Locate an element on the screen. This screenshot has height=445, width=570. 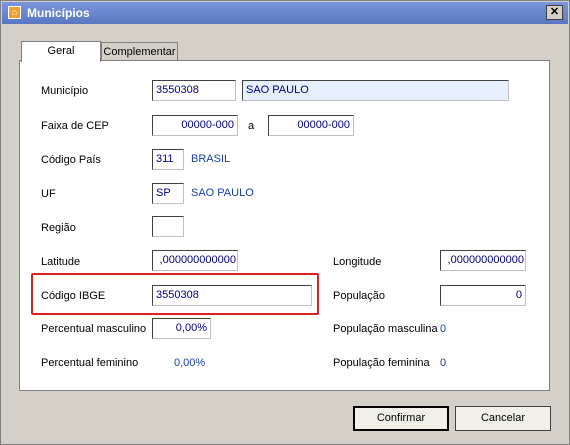
tab-complementar-label: Complementar is located at coordinates (139, 52).